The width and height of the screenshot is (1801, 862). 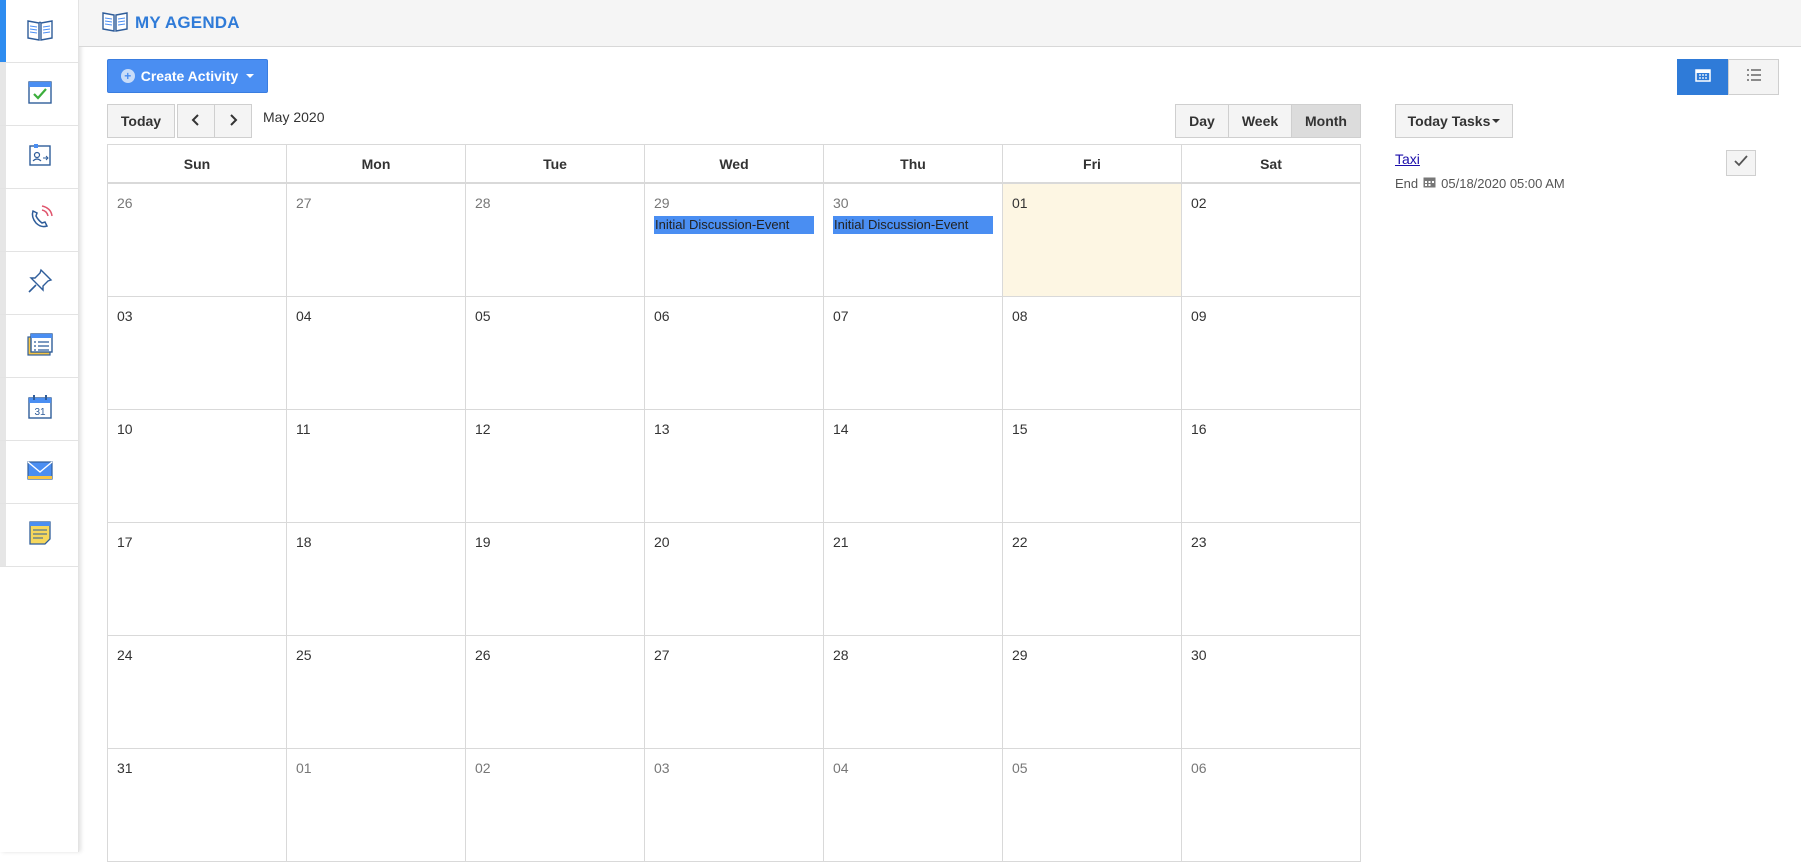 What do you see at coordinates (125, 429) in the screenshot?
I see `day-number: 10` at bounding box center [125, 429].